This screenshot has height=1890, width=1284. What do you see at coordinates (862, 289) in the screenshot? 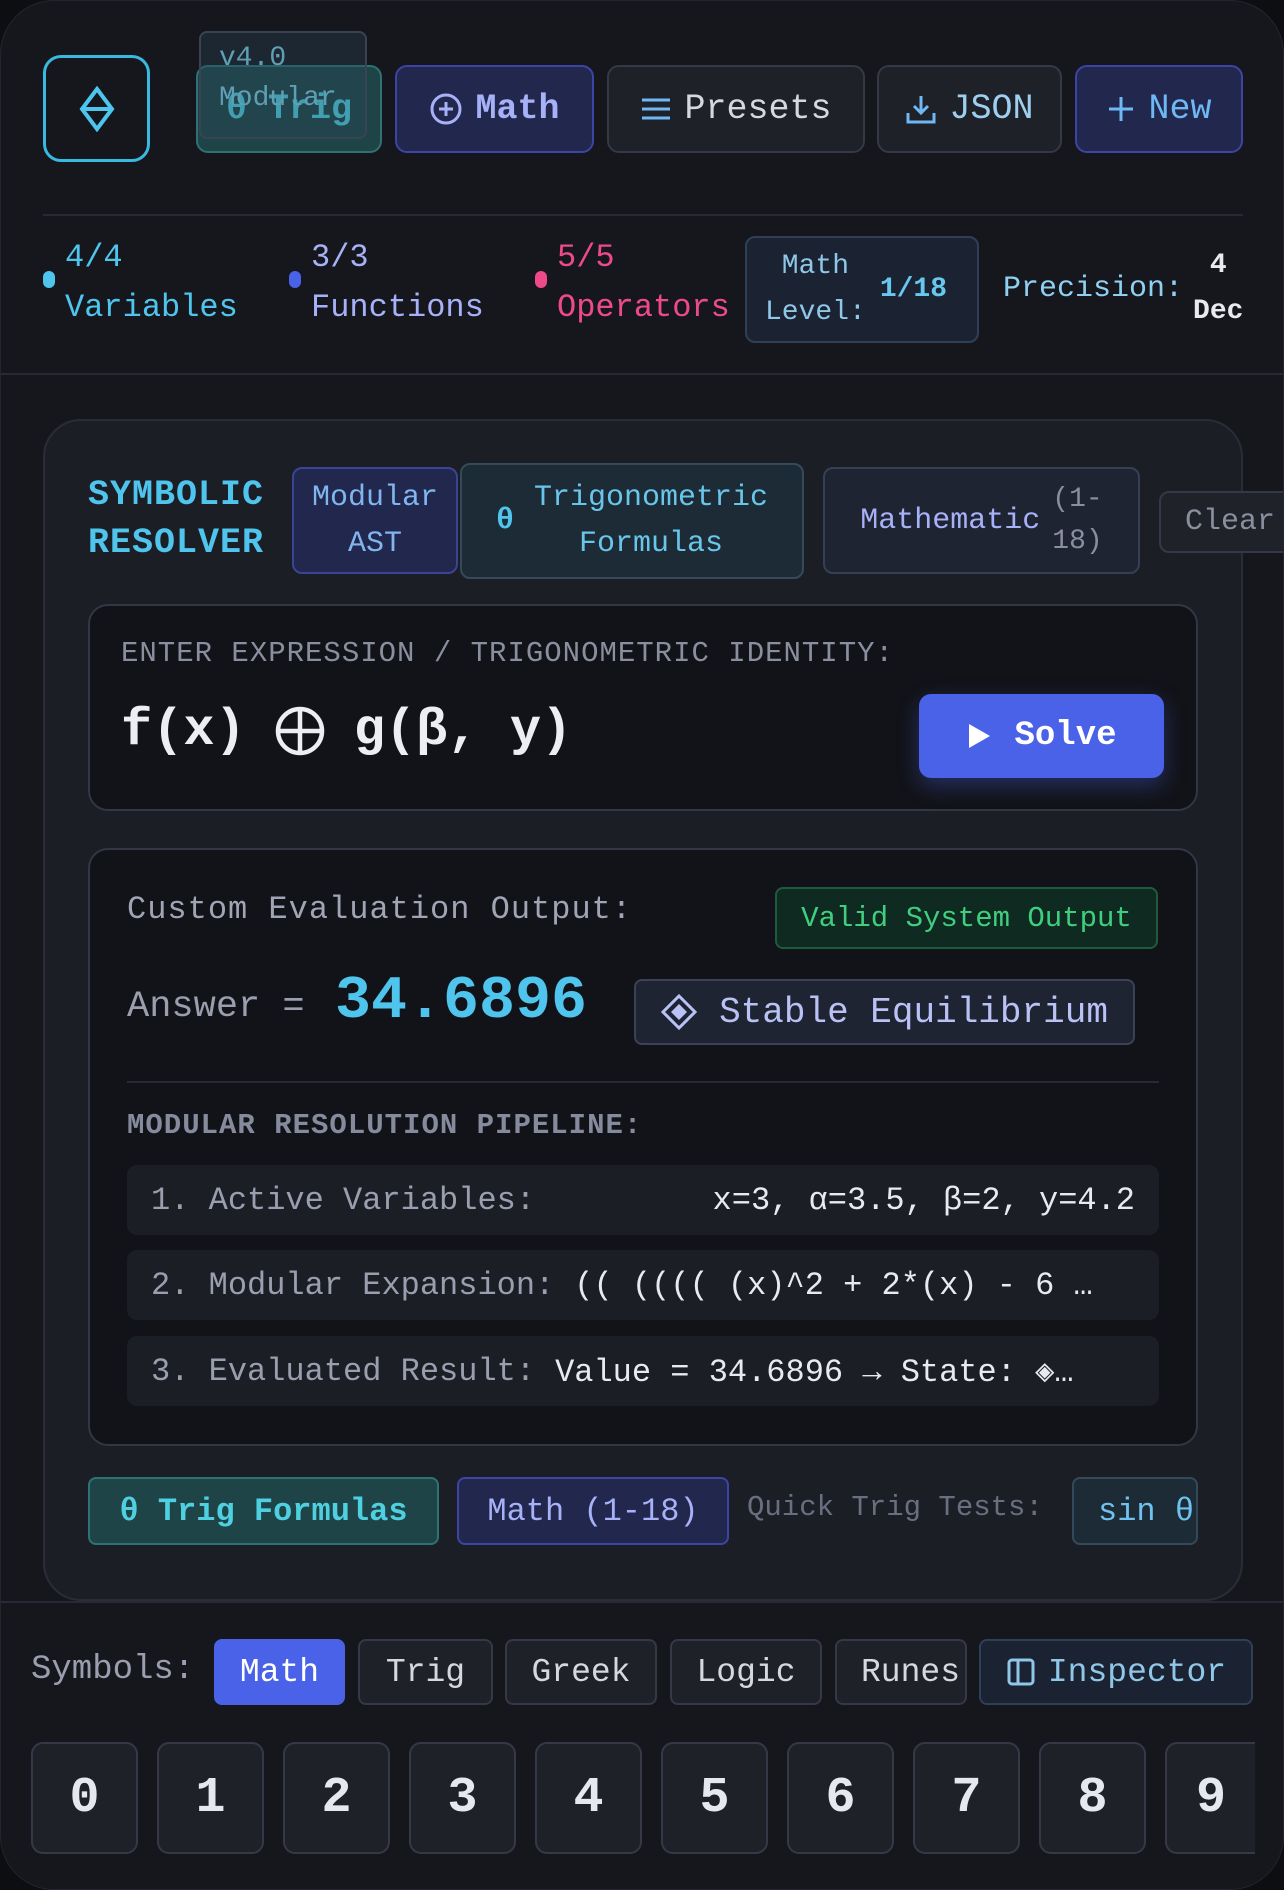
I see `math-level-badge: Math Level: 1/18` at bounding box center [862, 289].